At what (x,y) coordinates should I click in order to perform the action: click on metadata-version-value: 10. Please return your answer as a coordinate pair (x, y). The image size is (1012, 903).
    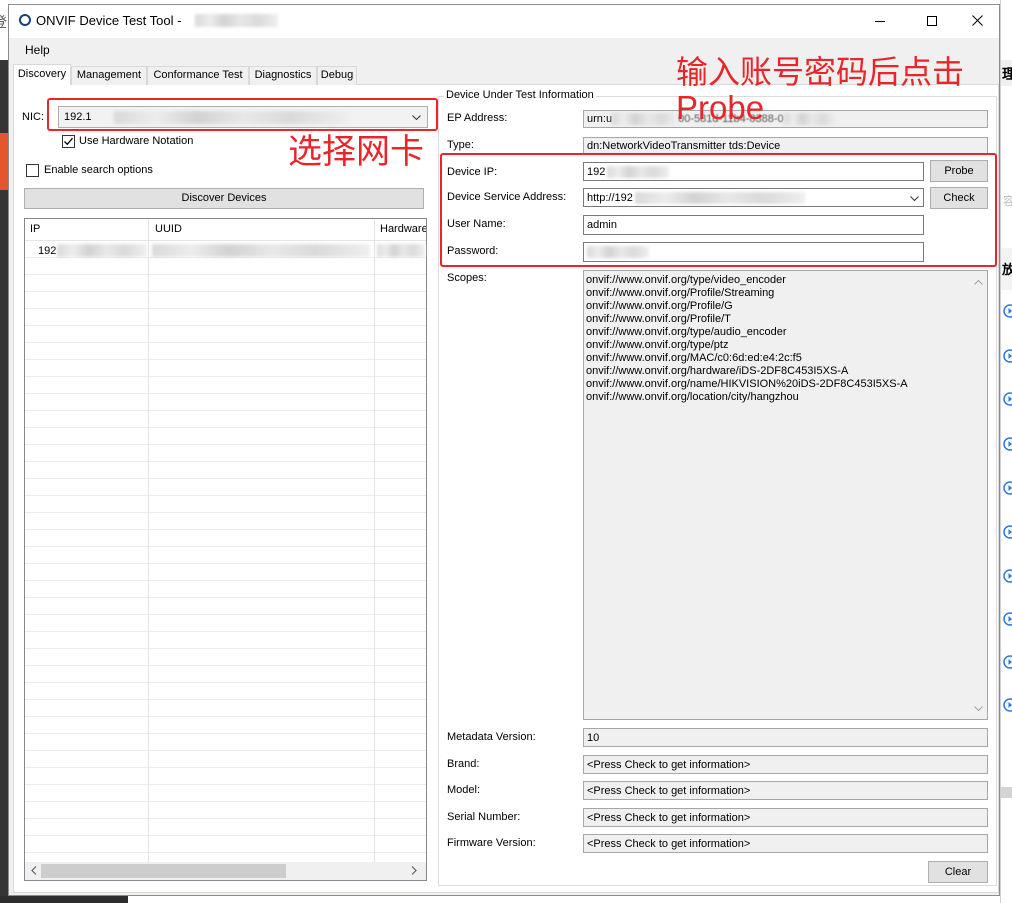
    Looking at the image, I should click on (593, 737).